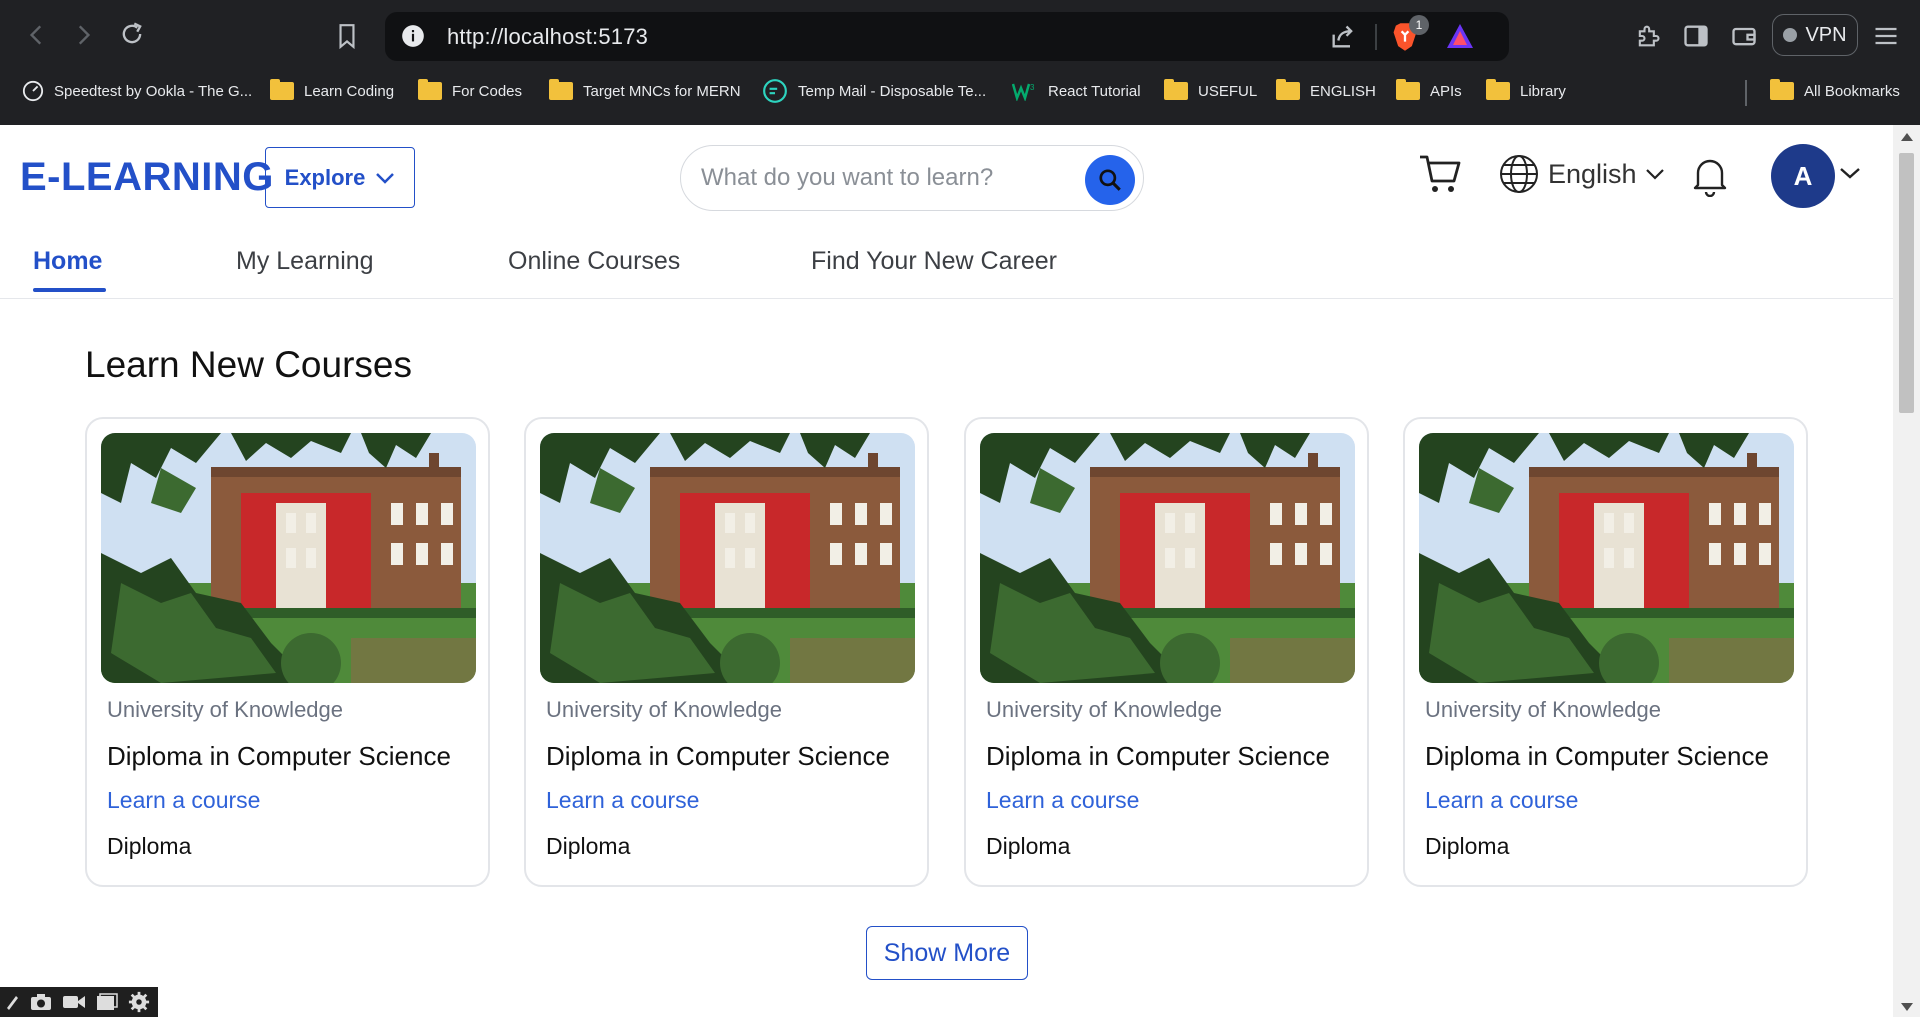  I want to click on page-scrollbar, so click(1906, 571).